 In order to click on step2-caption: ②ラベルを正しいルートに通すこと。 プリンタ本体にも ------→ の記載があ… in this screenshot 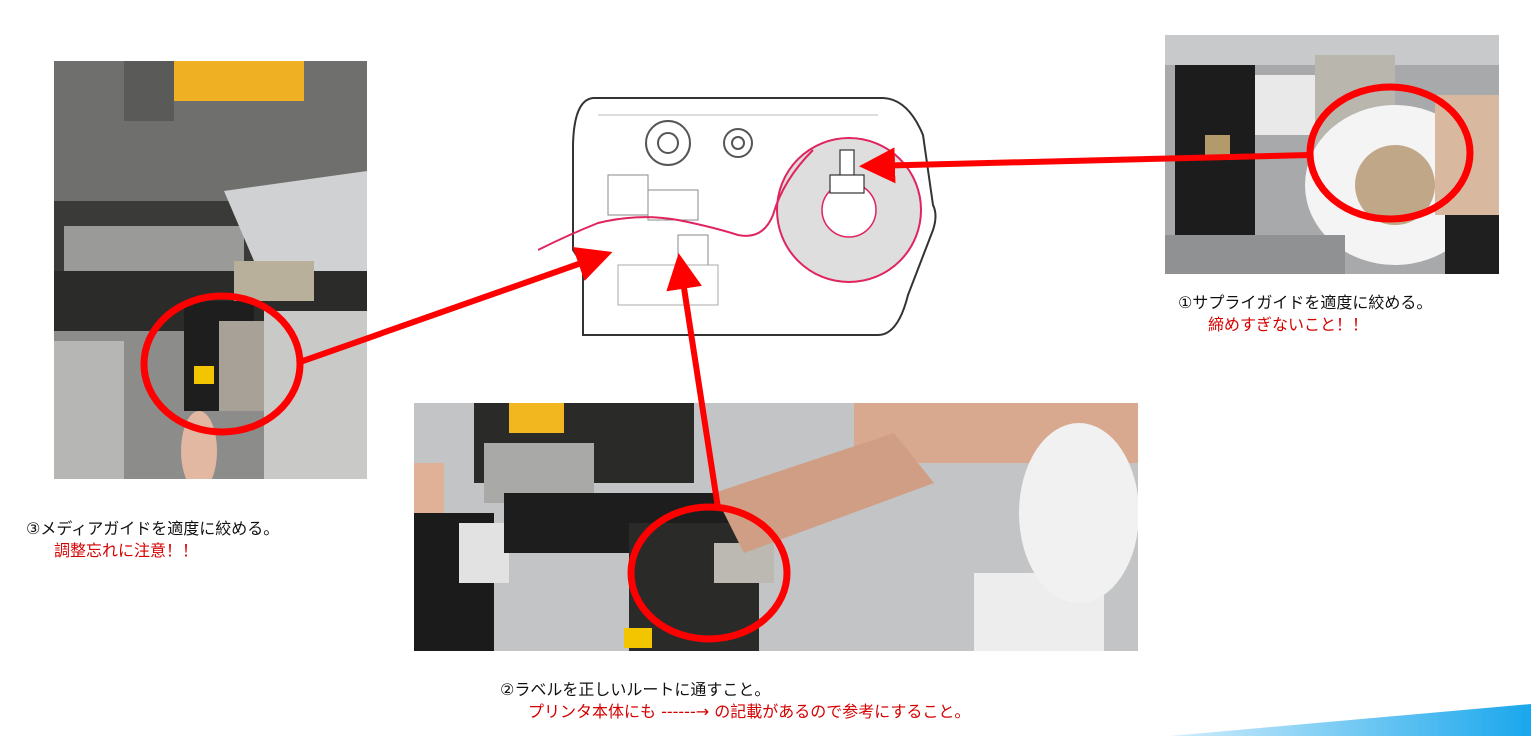, I will do `click(735, 701)`.